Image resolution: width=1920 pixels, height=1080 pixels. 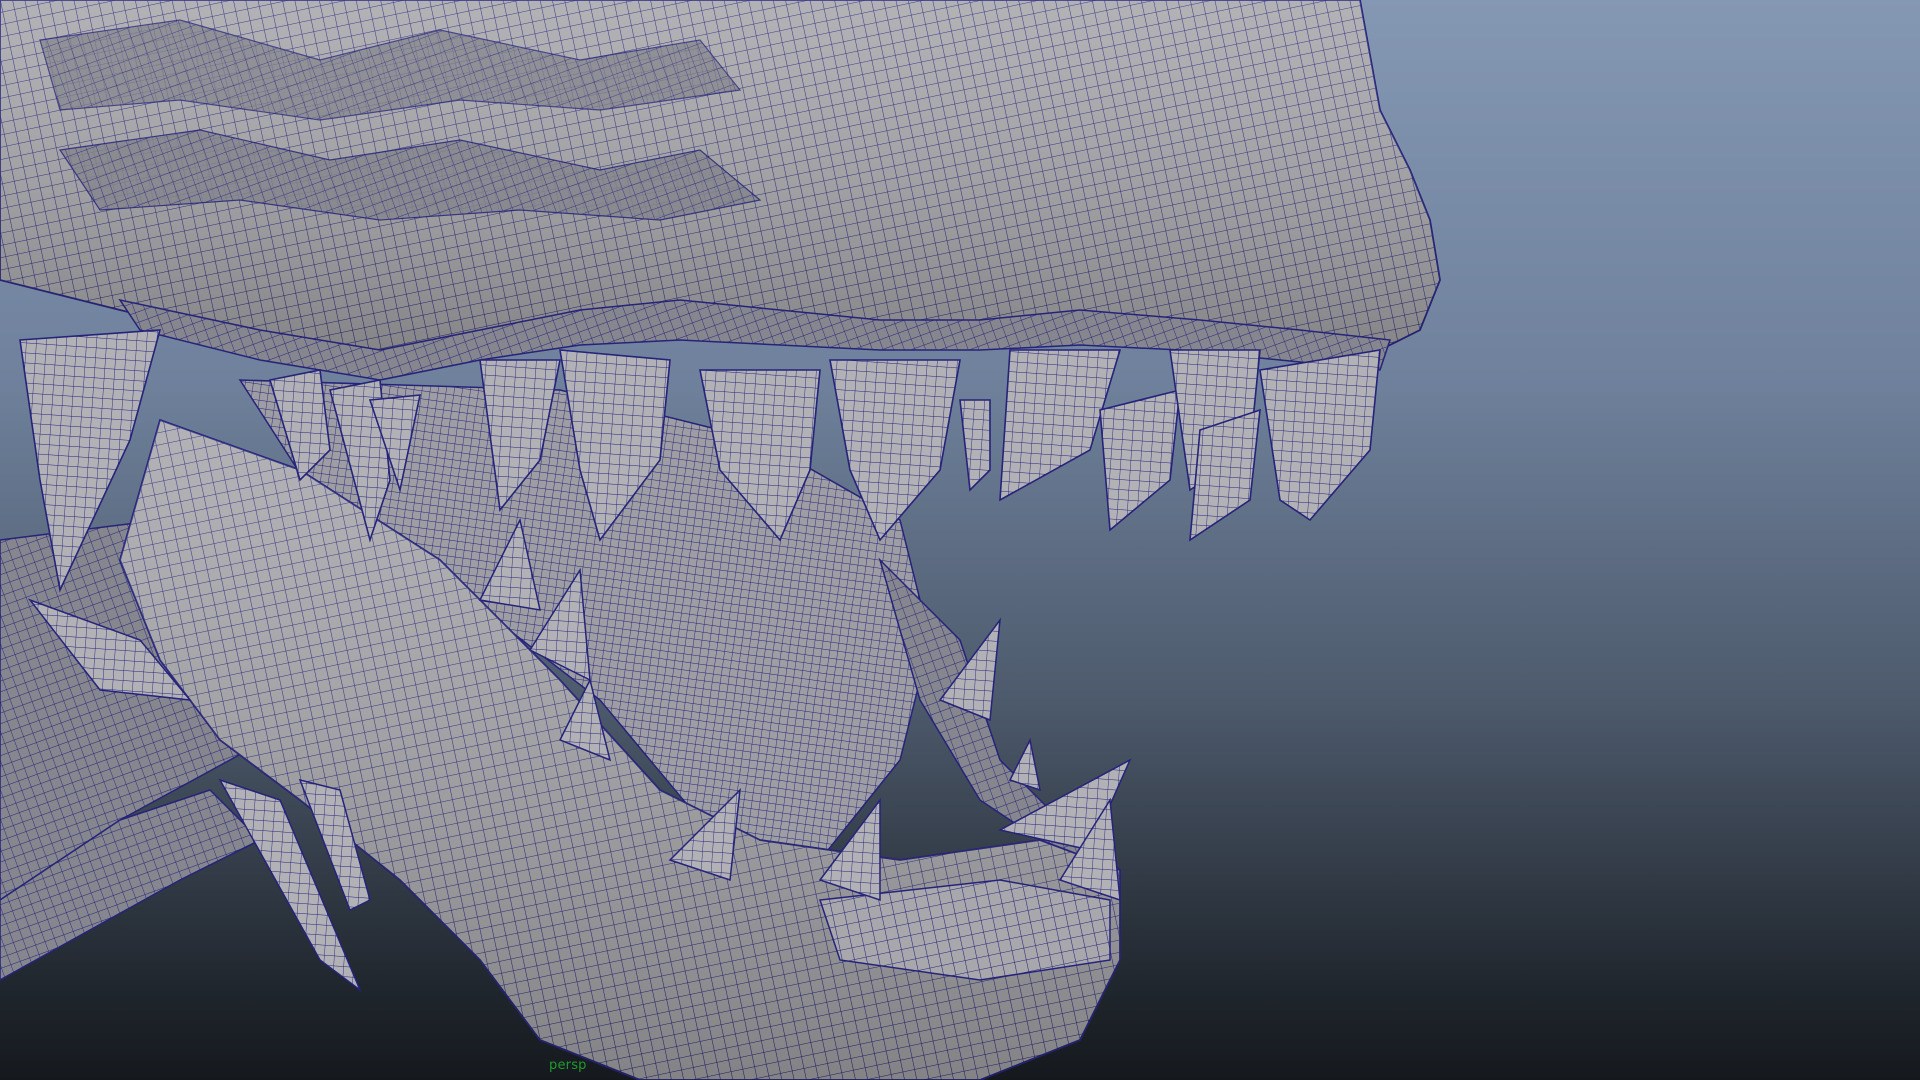 I want to click on camera-name-label: persp, so click(x=568, y=1065).